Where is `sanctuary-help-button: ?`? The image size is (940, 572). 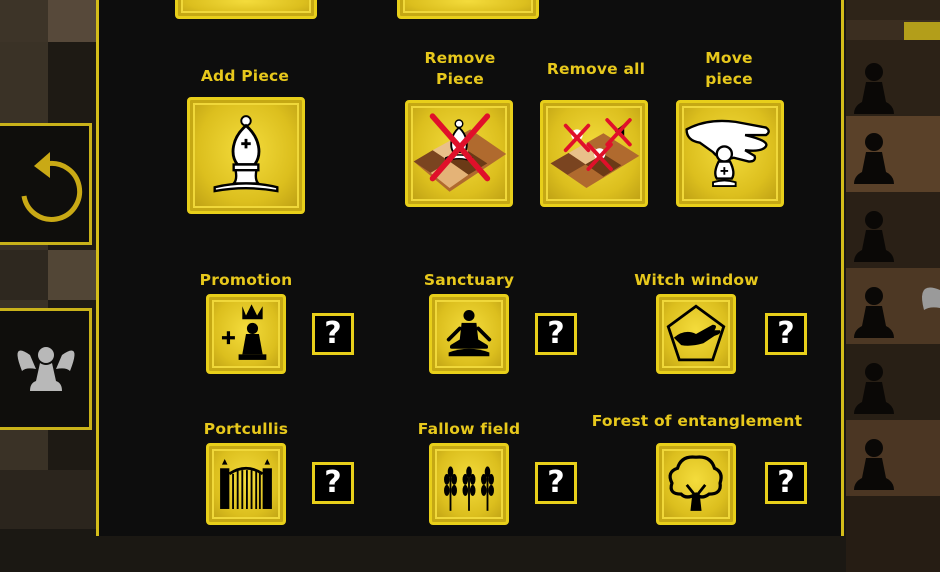 sanctuary-help-button: ? is located at coordinates (556, 334).